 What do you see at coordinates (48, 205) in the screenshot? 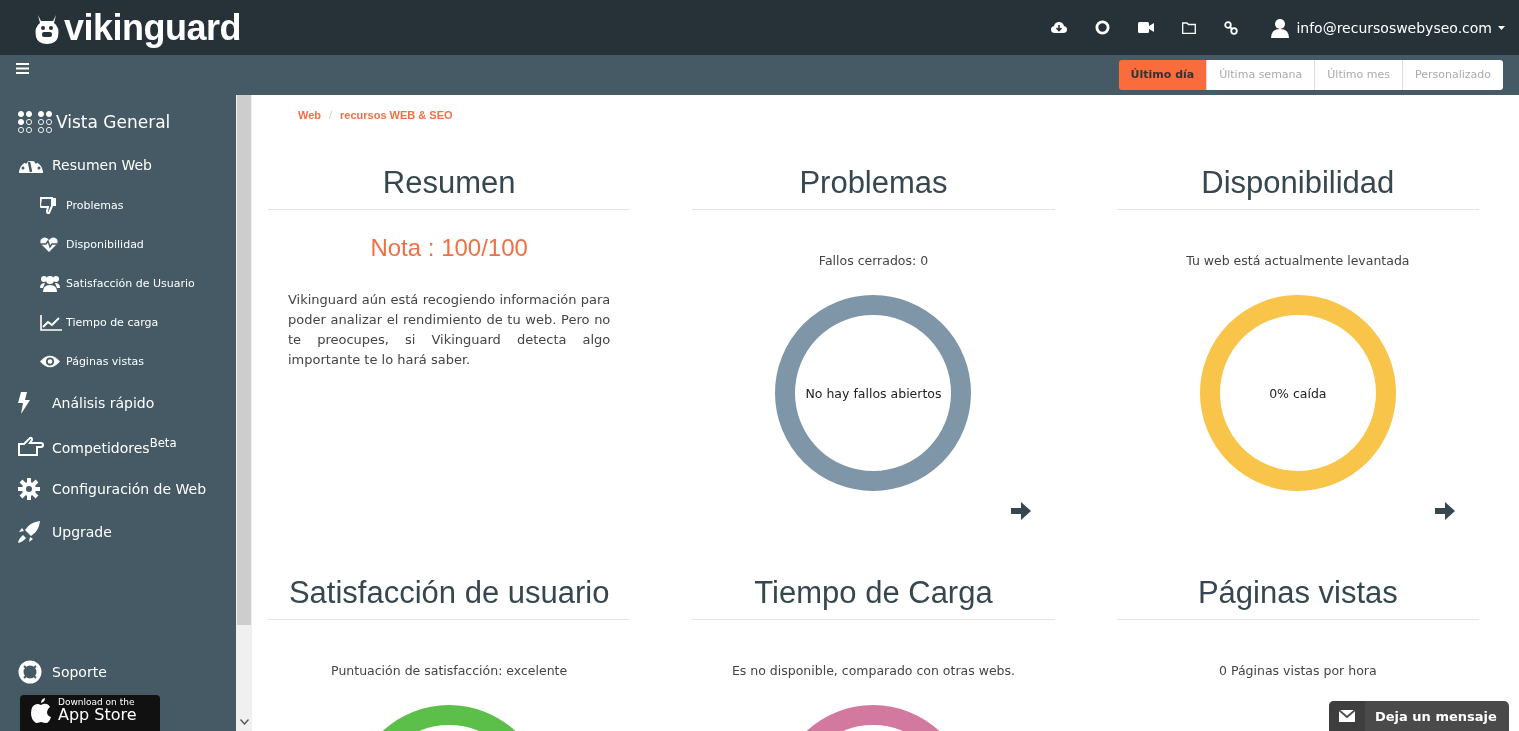
I see `thumbs-down-icon` at bounding box center [48, 205].